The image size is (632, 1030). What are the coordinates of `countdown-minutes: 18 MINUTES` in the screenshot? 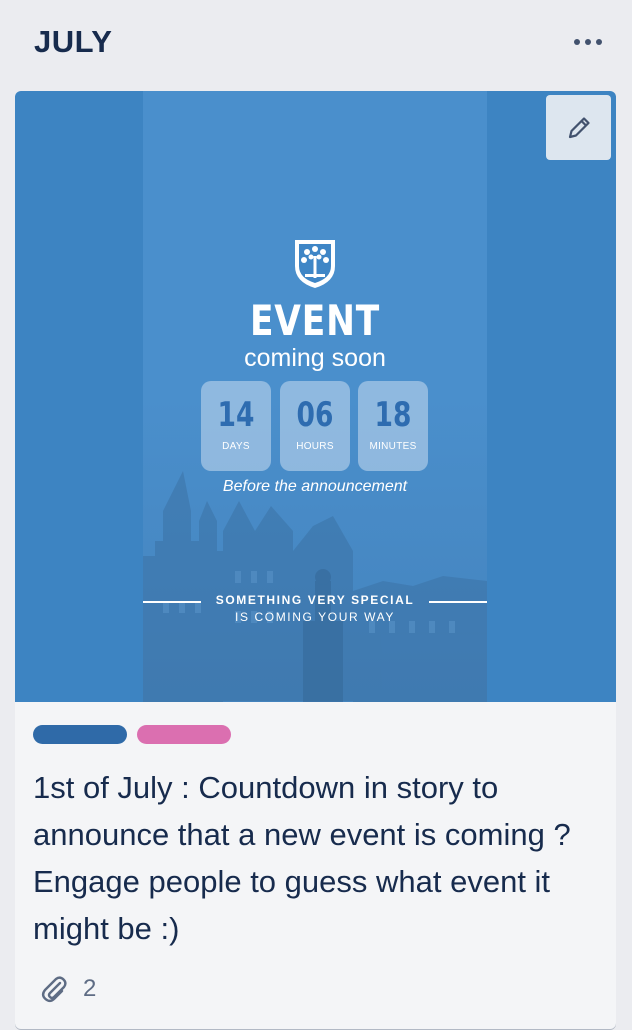 It's located at (393, 426).